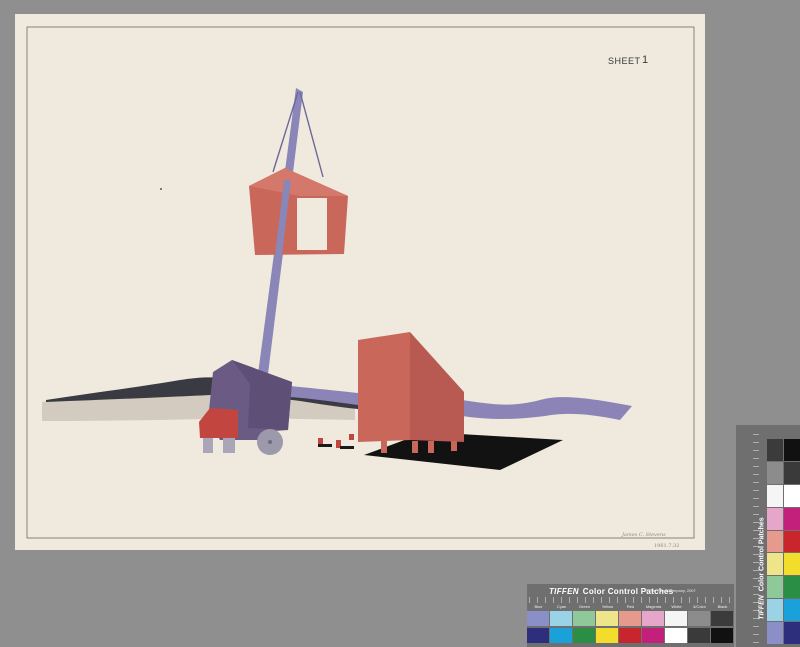 Image resolution: width=800 pixels, height=647 pixels. I want to click on catalog-mark: 1961.7.32, so click(667, 546).